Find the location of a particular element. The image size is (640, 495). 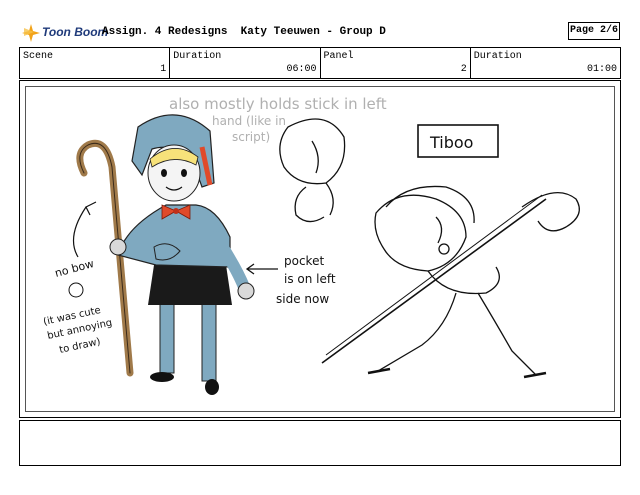

panel-notes-area is located at coordinates (320, 443).